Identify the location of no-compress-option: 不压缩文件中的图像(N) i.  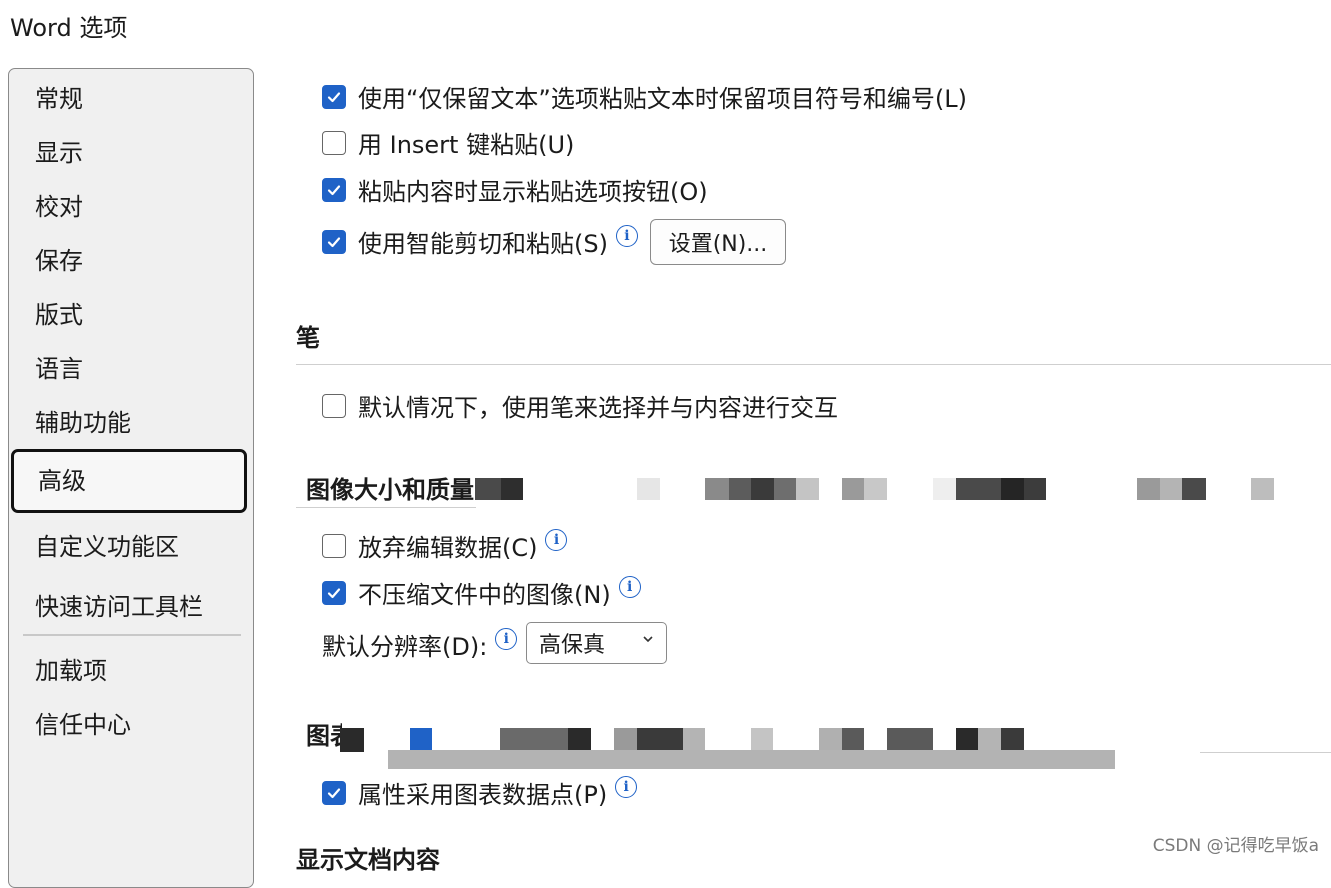
(481, 592).